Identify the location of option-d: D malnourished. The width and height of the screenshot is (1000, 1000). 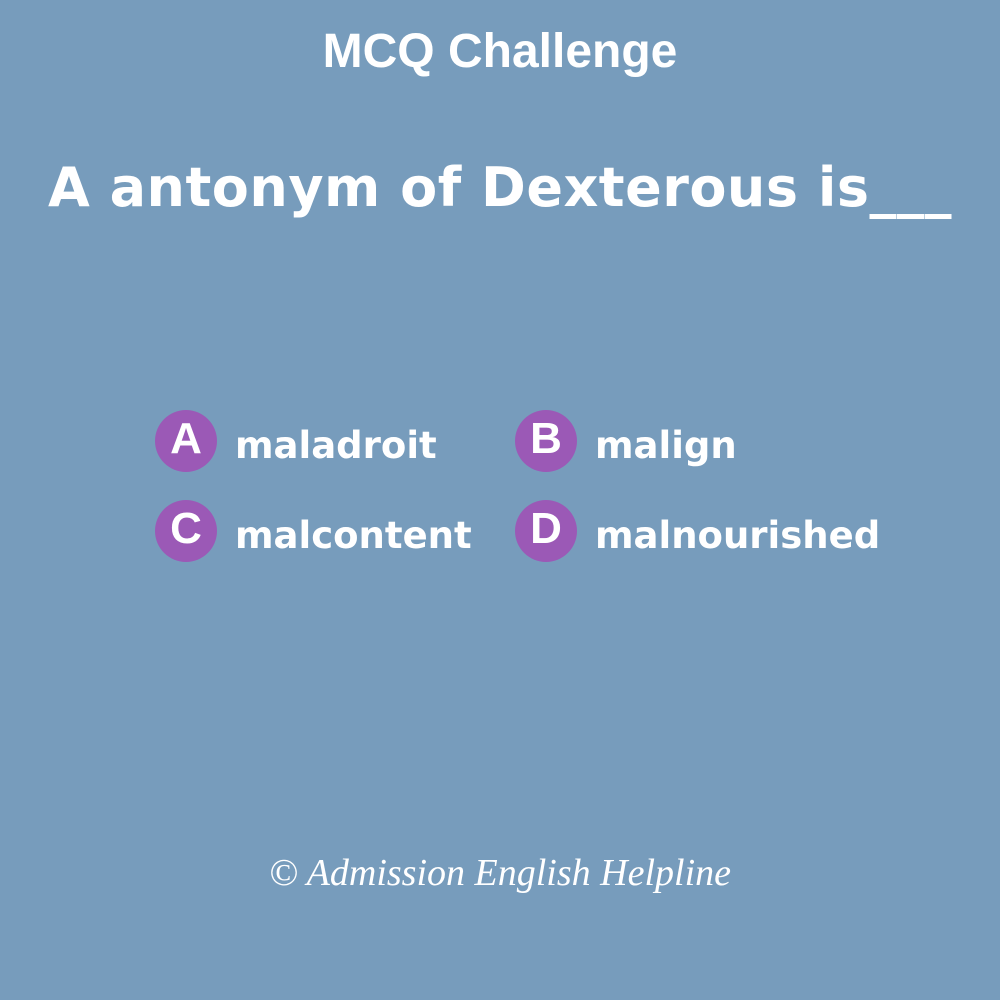
(697, 531).